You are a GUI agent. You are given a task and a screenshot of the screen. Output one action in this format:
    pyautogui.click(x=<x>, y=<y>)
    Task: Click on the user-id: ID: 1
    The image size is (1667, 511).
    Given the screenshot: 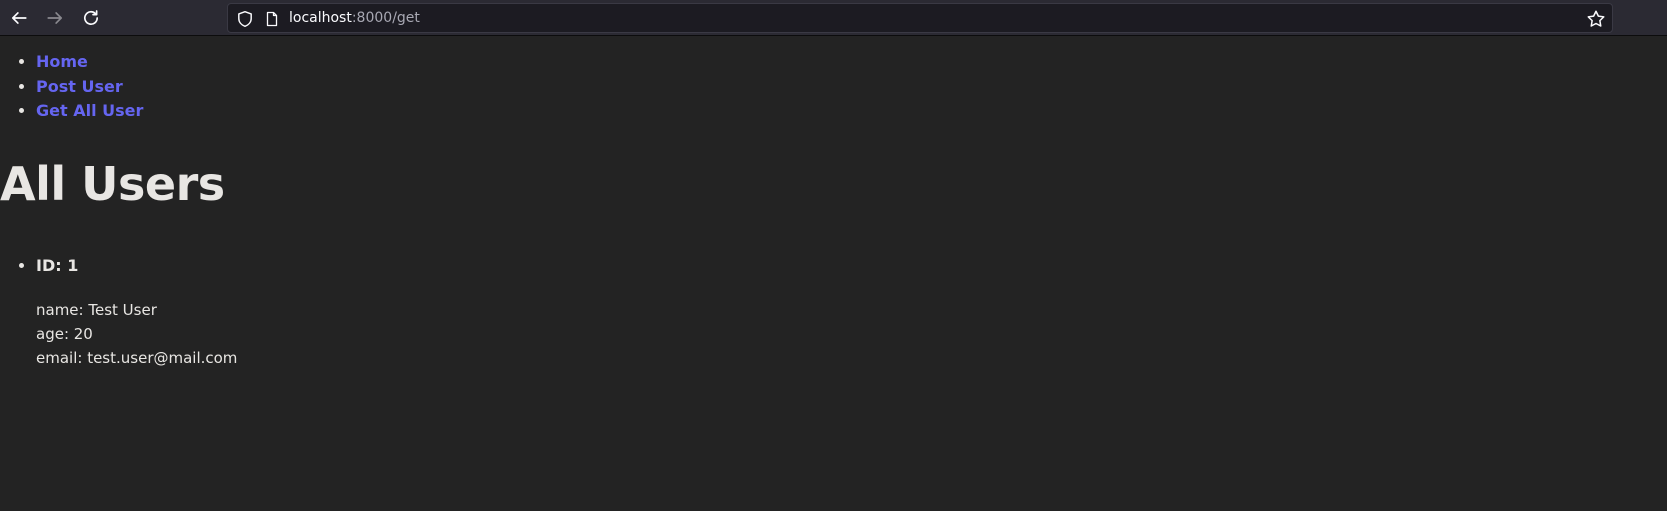 What is the action you would take?
    pyautogui.click(x=57, y=265)
    